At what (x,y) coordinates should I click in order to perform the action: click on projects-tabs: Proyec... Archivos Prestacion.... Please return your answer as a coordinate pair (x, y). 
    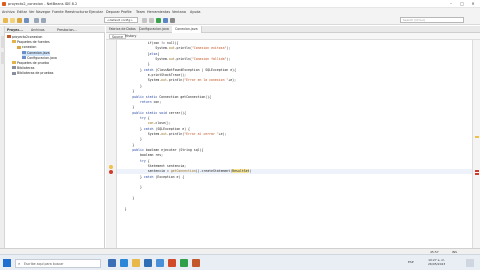
    Looking at the image, I should click on (55, 29).